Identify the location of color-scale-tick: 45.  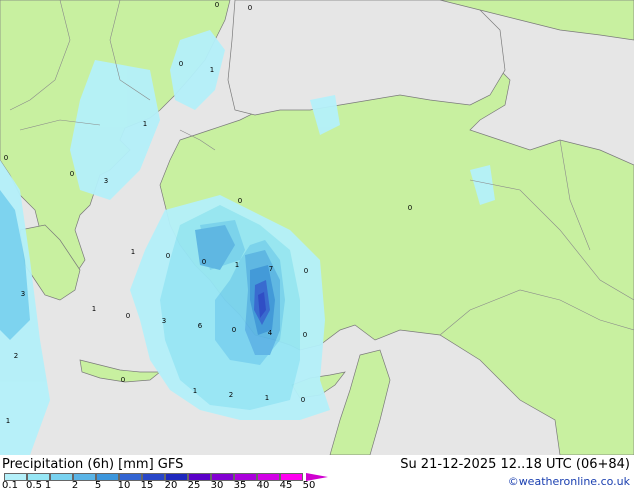
(286, 485).